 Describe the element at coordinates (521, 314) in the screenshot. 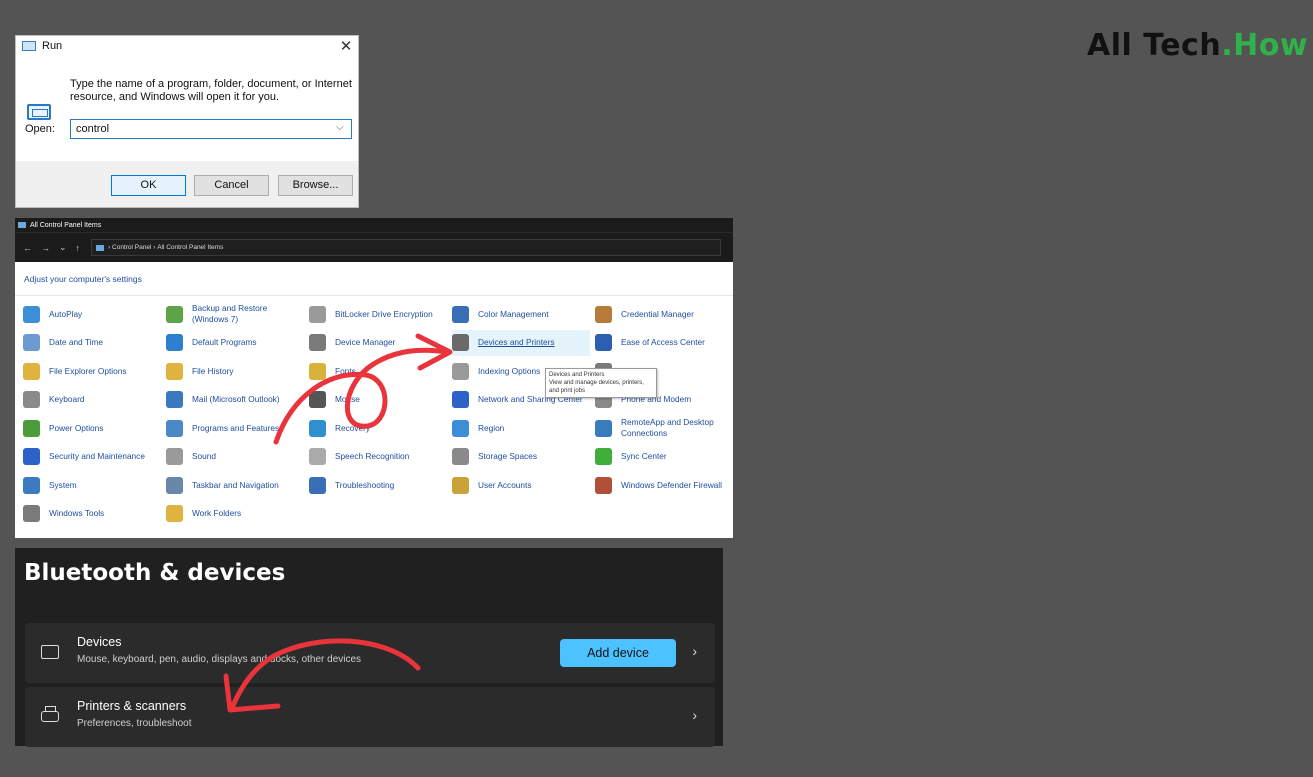

I see `cp-item: Color Management` at that location.